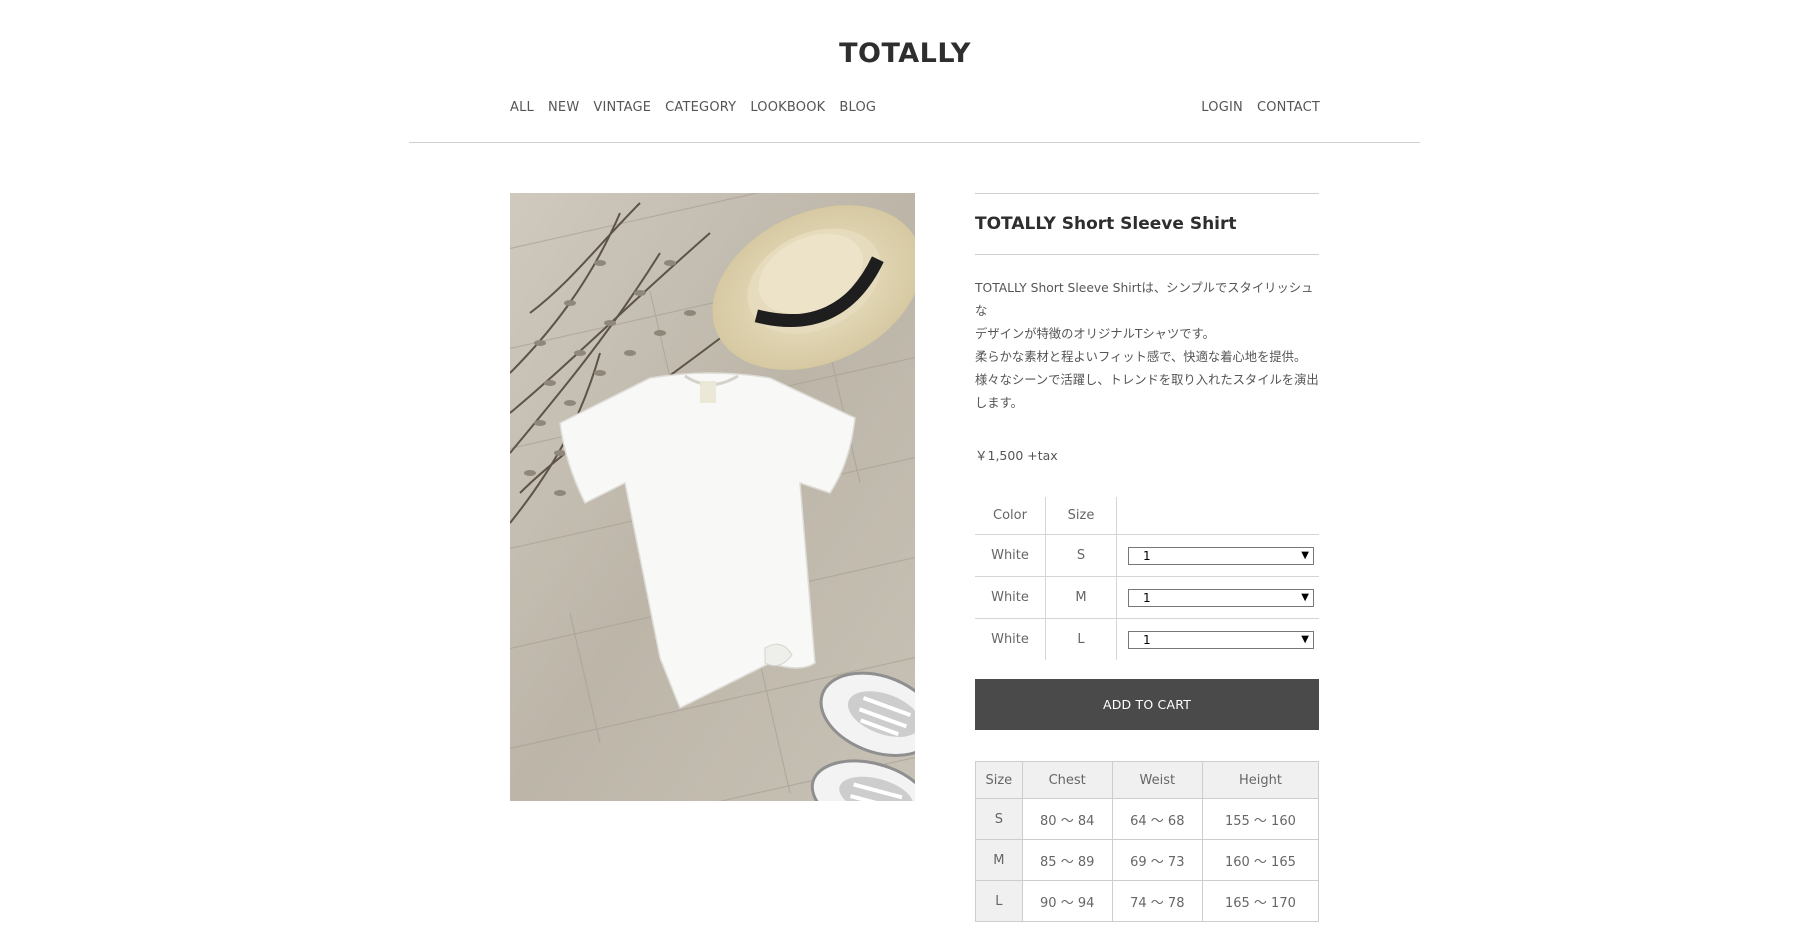 This screenshot has height=940, width=1810. Describe the element at coordinates (700, 107) in the screenshot. I see `nav-category: CATEGORY` at that location.